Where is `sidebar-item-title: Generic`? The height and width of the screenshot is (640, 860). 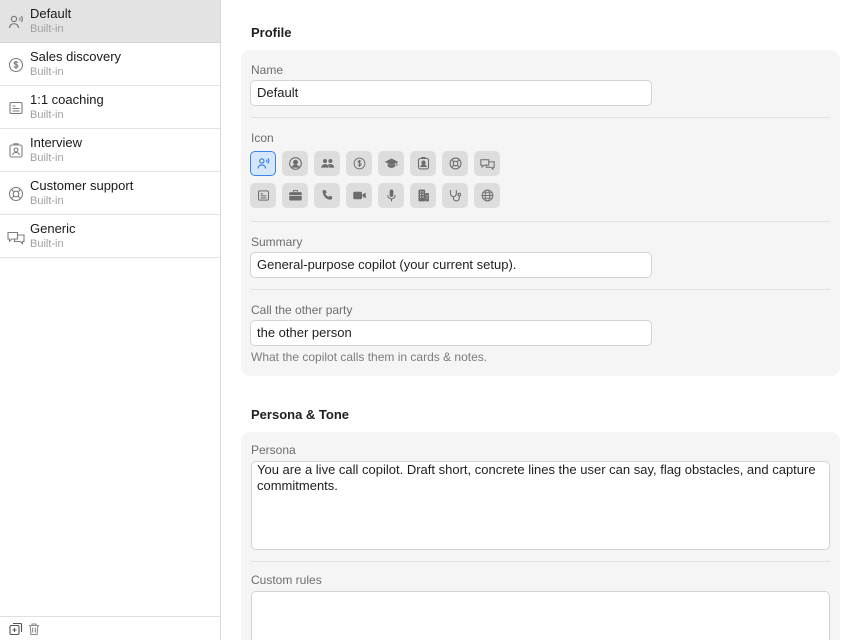 sidebar-item-title: Generic is located at coordinates (53, 228).